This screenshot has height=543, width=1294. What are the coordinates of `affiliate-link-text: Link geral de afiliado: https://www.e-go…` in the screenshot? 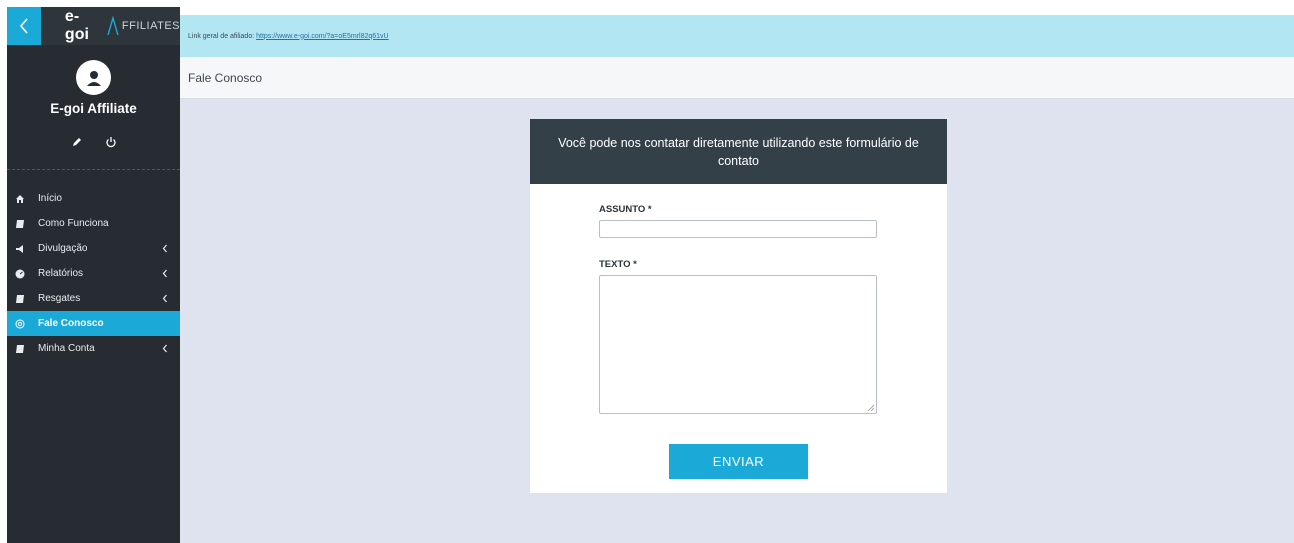 It's located at (288, 36).